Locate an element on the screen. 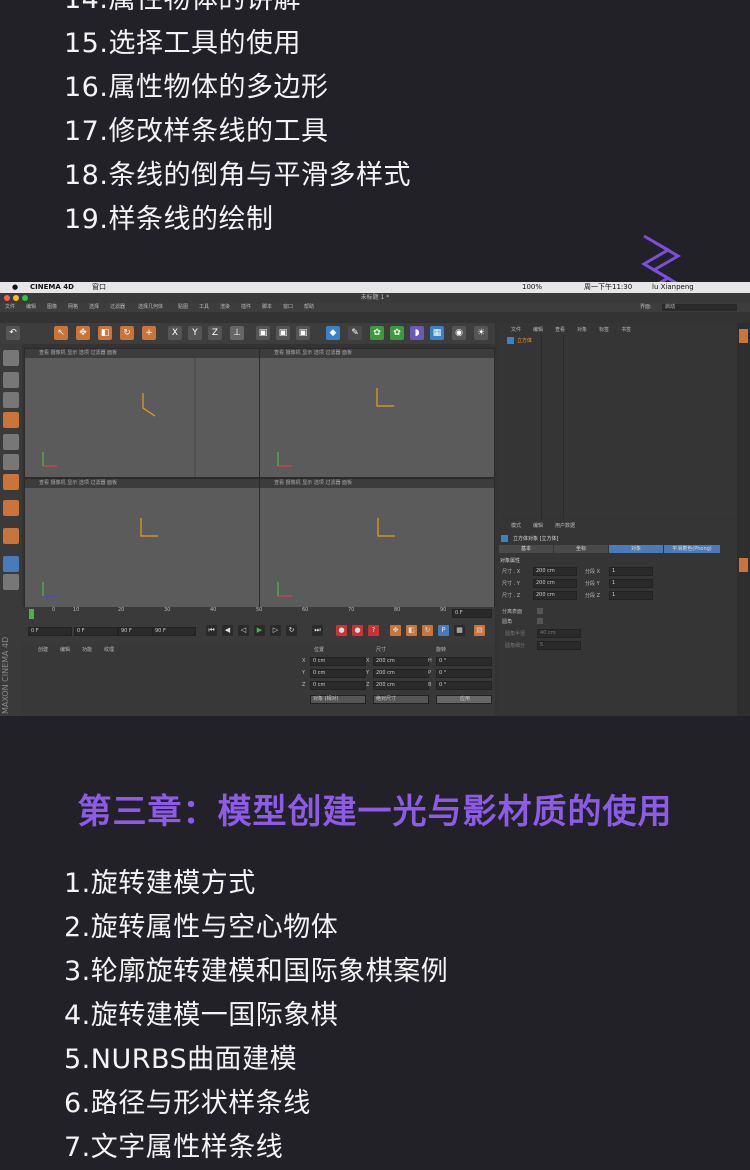 Image resolution: width=750 pixels, height=1170 pixels. separate-surfaces-checkbox is located at coordinates (540, 611).